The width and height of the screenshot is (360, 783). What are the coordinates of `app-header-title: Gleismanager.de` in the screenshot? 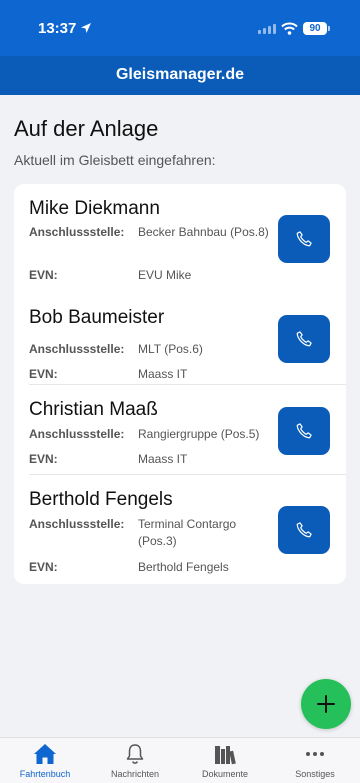 It's located at (180, 75).